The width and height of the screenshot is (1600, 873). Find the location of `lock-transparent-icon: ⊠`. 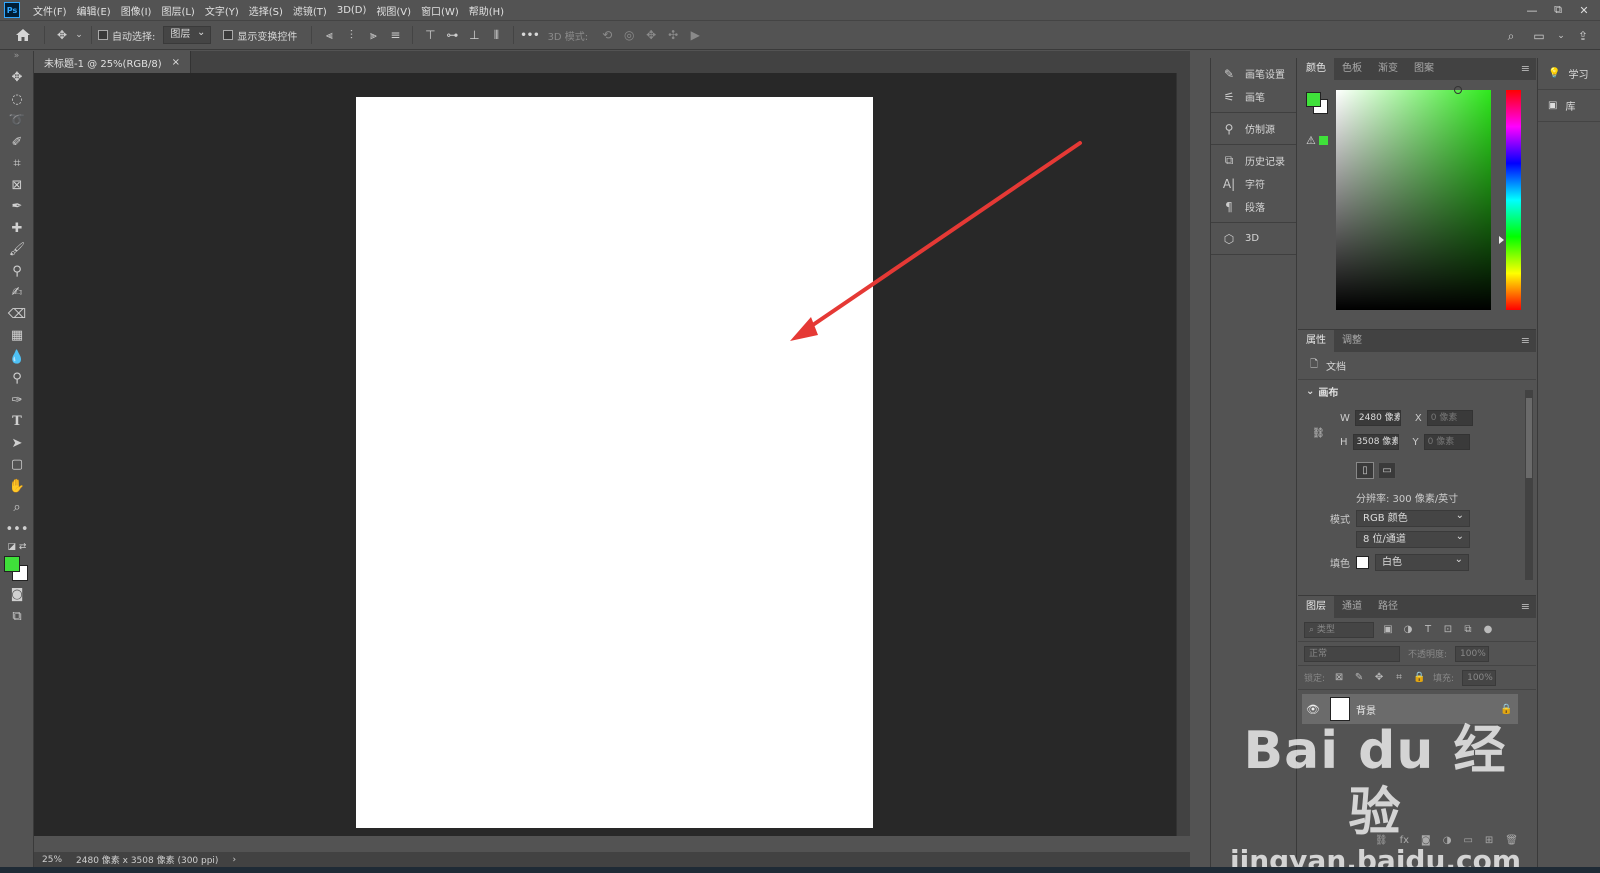

lock-transparent-icon: ⊠ is located at coordinates (1339, 677).